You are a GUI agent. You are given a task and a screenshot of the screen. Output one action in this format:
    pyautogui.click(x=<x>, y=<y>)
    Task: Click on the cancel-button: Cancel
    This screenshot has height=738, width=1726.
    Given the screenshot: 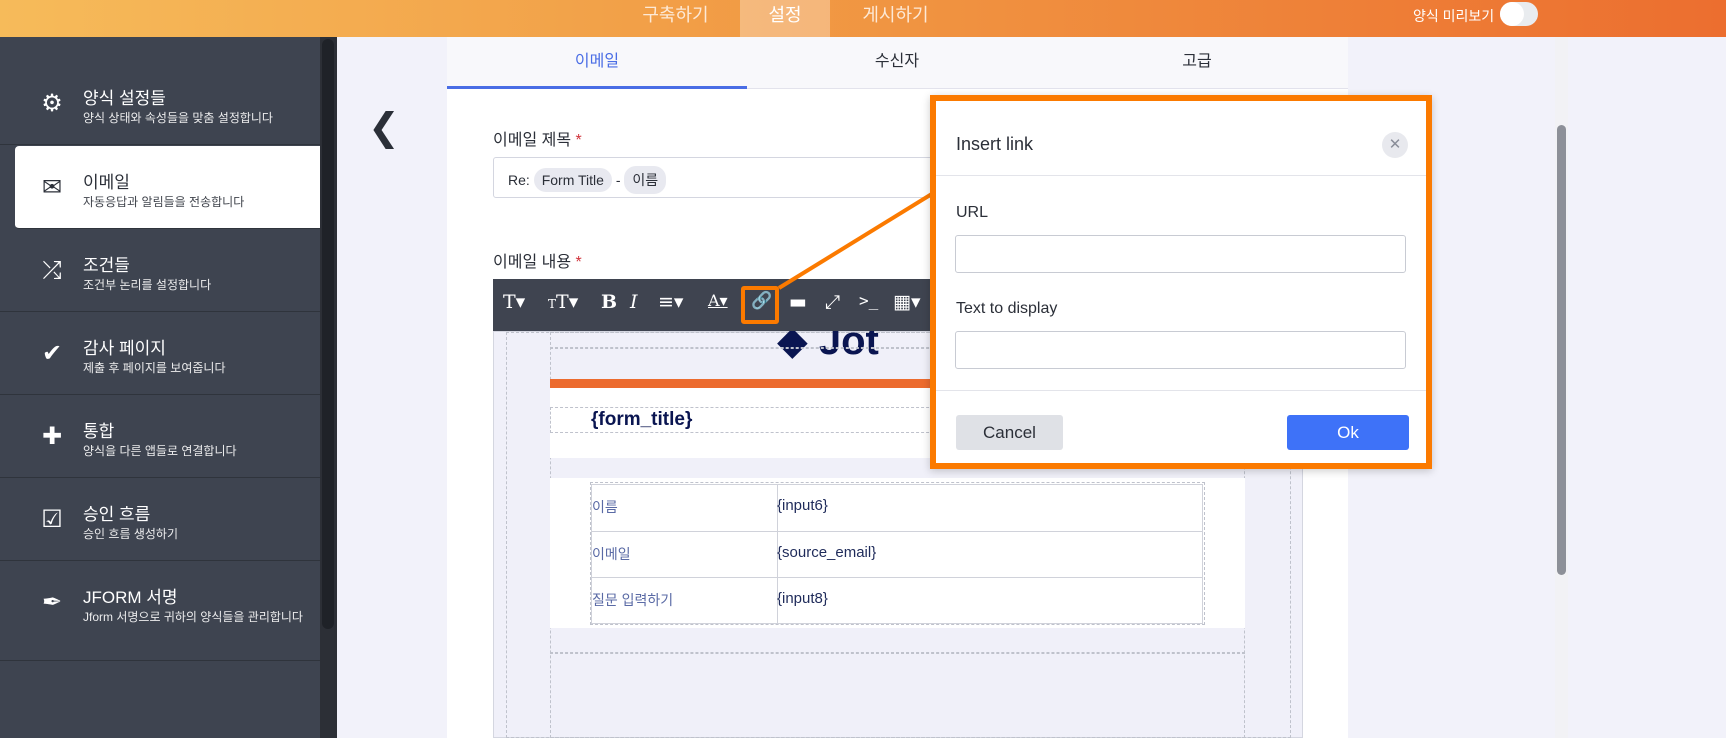 What is the action you would take?
    pyautogui.click(x=1009, y=432)
    